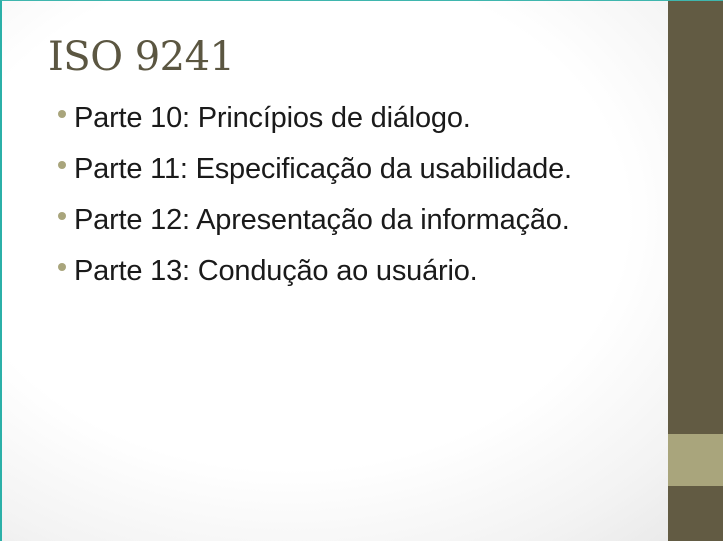  I want to click on list-item: Parte 11: Especificação da usabilidade., so click(315, 178).